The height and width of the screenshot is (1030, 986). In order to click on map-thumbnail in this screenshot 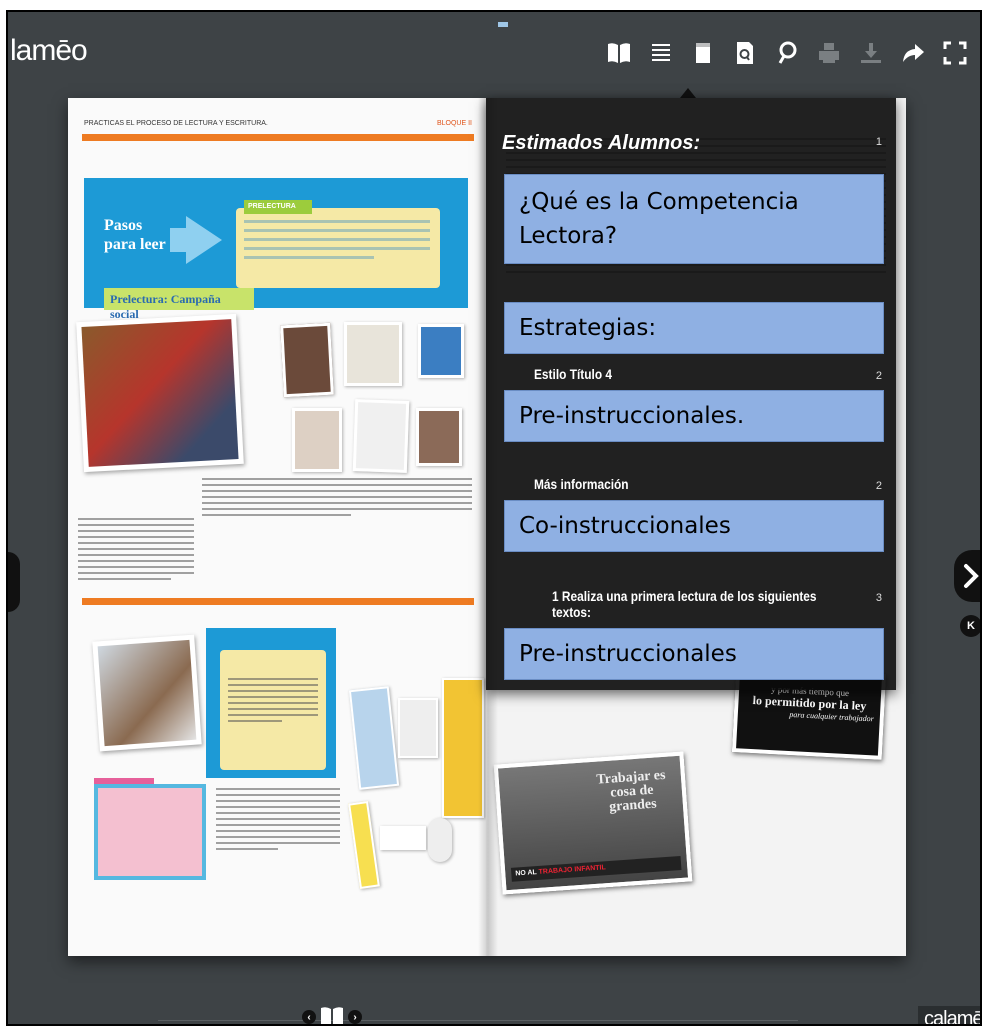, I will do `click(374, 738)`.